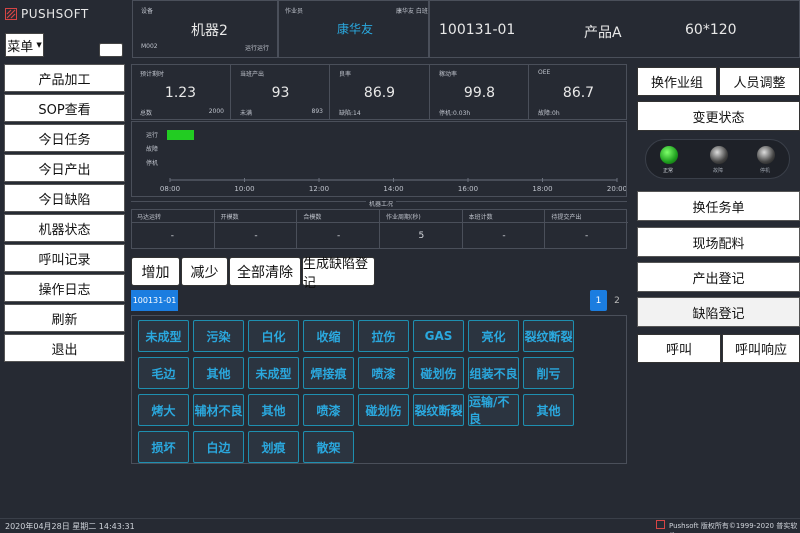  What do you see at coordinates (204, 271) in the screenshot?
I see `subtract-button: 减少` at bounding box center [204, 271].